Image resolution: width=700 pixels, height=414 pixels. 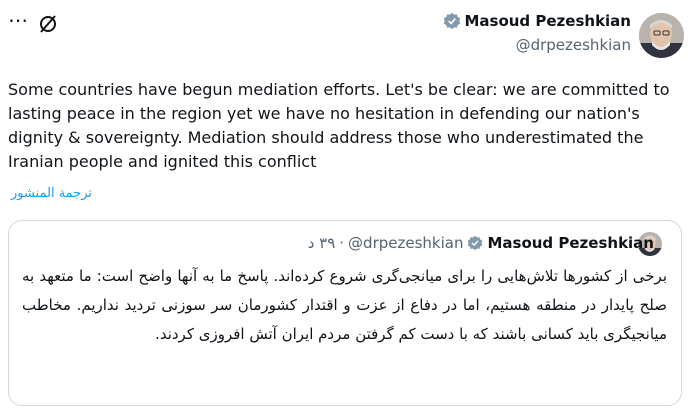 What do you see at coordinates (661, 35) in the screenshot?
I see `avatar` at bounding box center [661, 35].